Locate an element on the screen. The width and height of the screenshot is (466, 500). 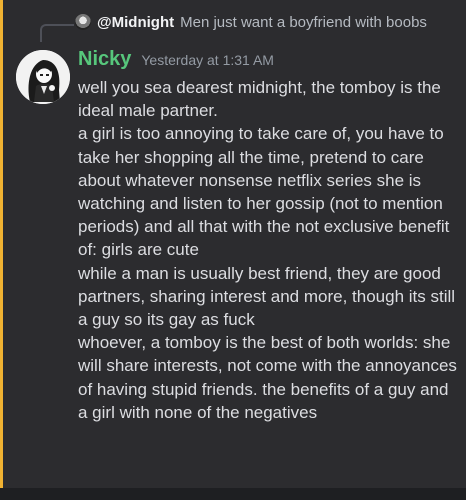
bottom-strip is located at coordinates (233, 494).